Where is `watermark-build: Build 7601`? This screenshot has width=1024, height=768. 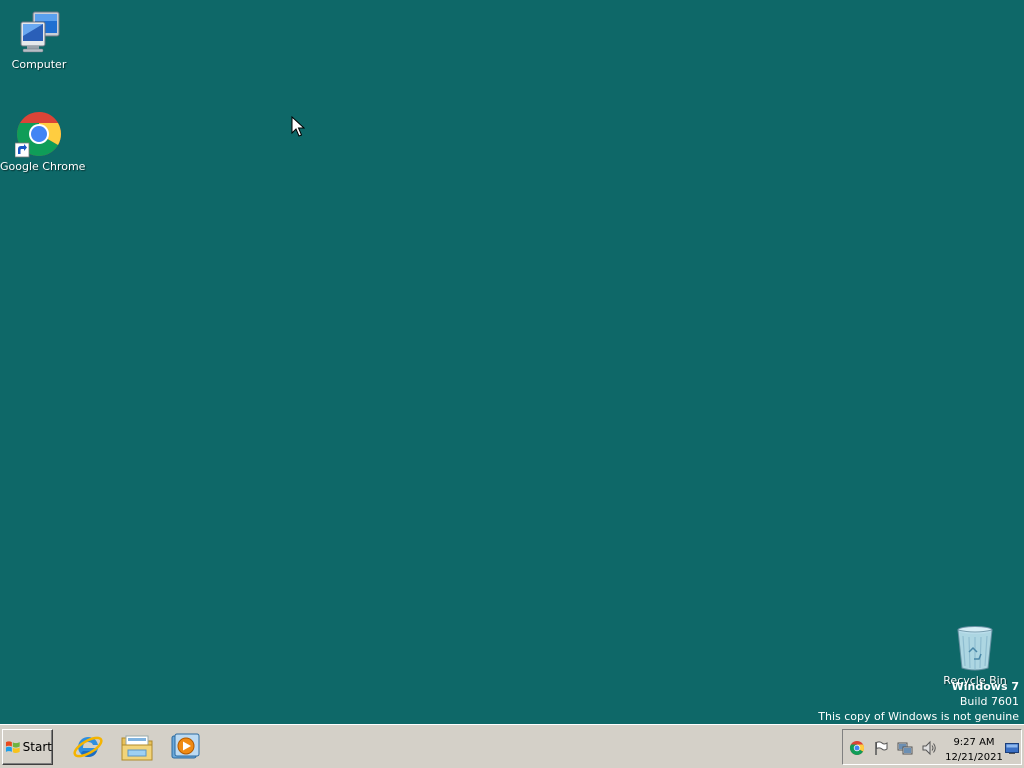
watermark-build: Build 7601 is located at coordinates (989, 701).